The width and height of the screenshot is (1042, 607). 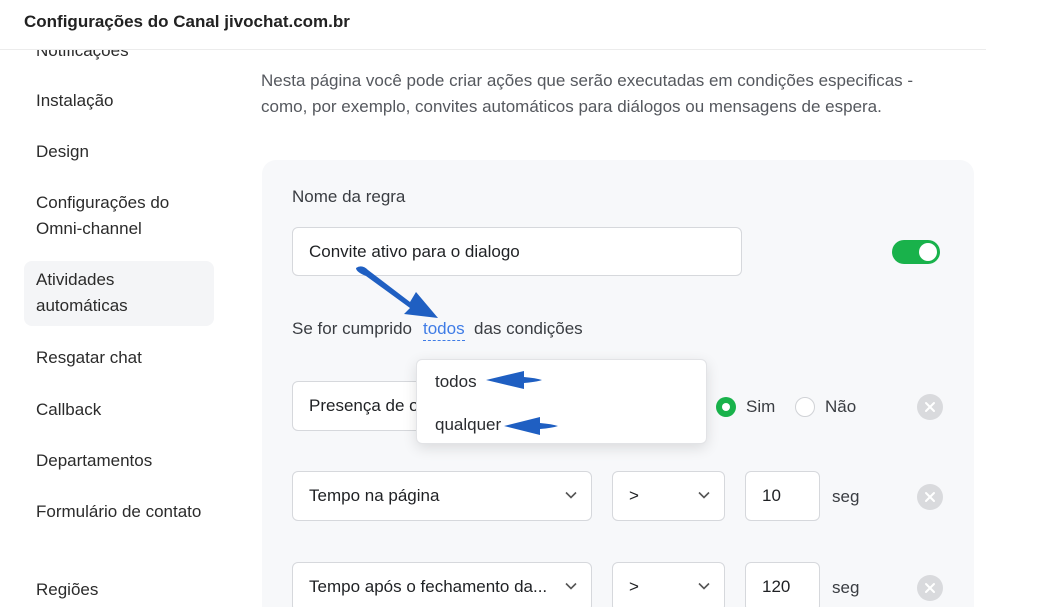 What do you see at coordinates (119, 512) in the screenshot?
I see `sidebar-item-formulario-contato: Formulário de contato` at bounding box center [119, 512].